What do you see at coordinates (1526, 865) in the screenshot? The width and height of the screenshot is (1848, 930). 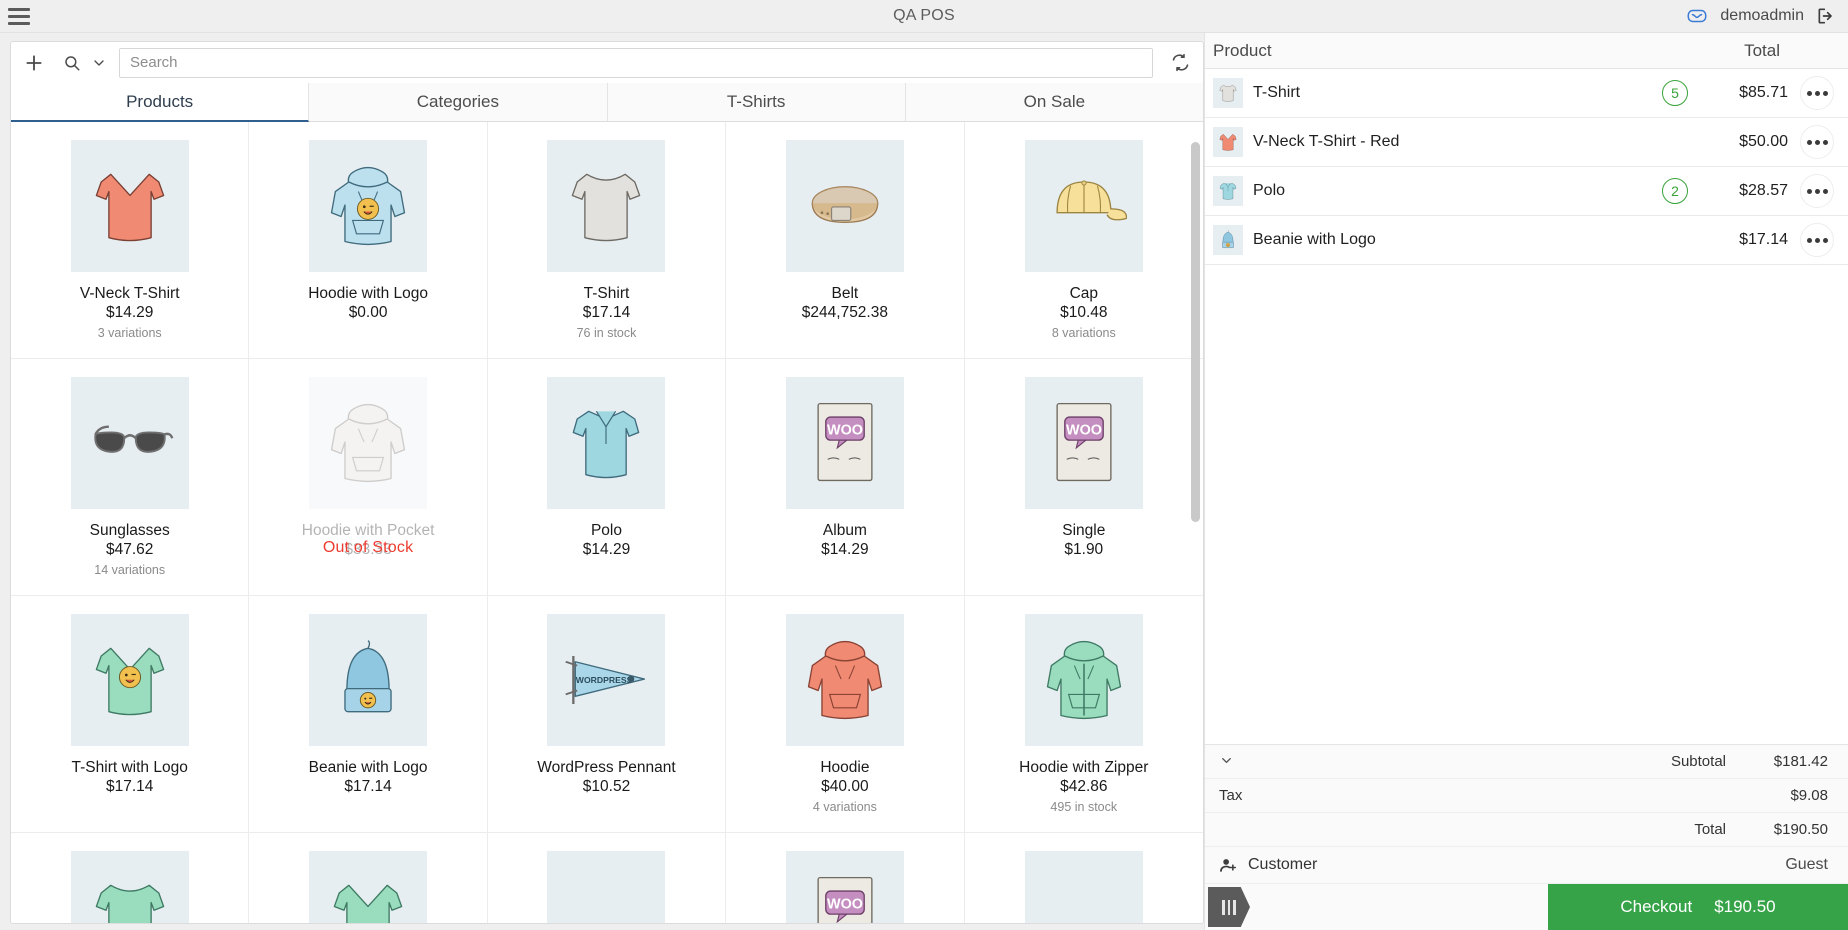 I see `customer-row: Customer Guest` at bounding box center [1526, 865].